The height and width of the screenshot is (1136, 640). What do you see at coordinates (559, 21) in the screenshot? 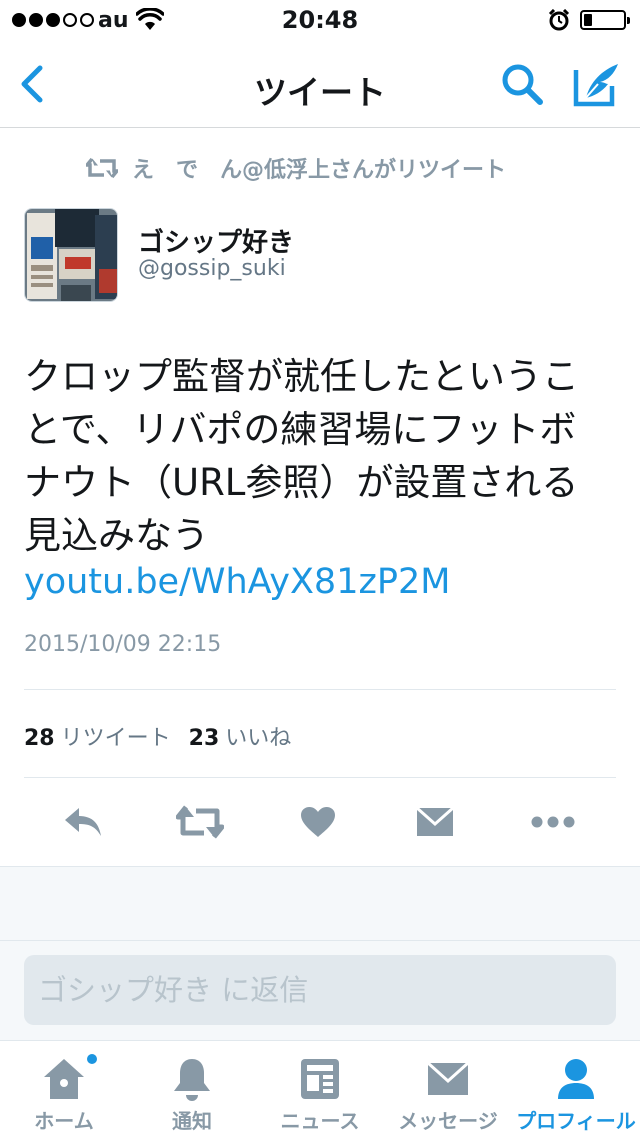
I see `alarm-clock-icon` at bounding box center [559, 21].